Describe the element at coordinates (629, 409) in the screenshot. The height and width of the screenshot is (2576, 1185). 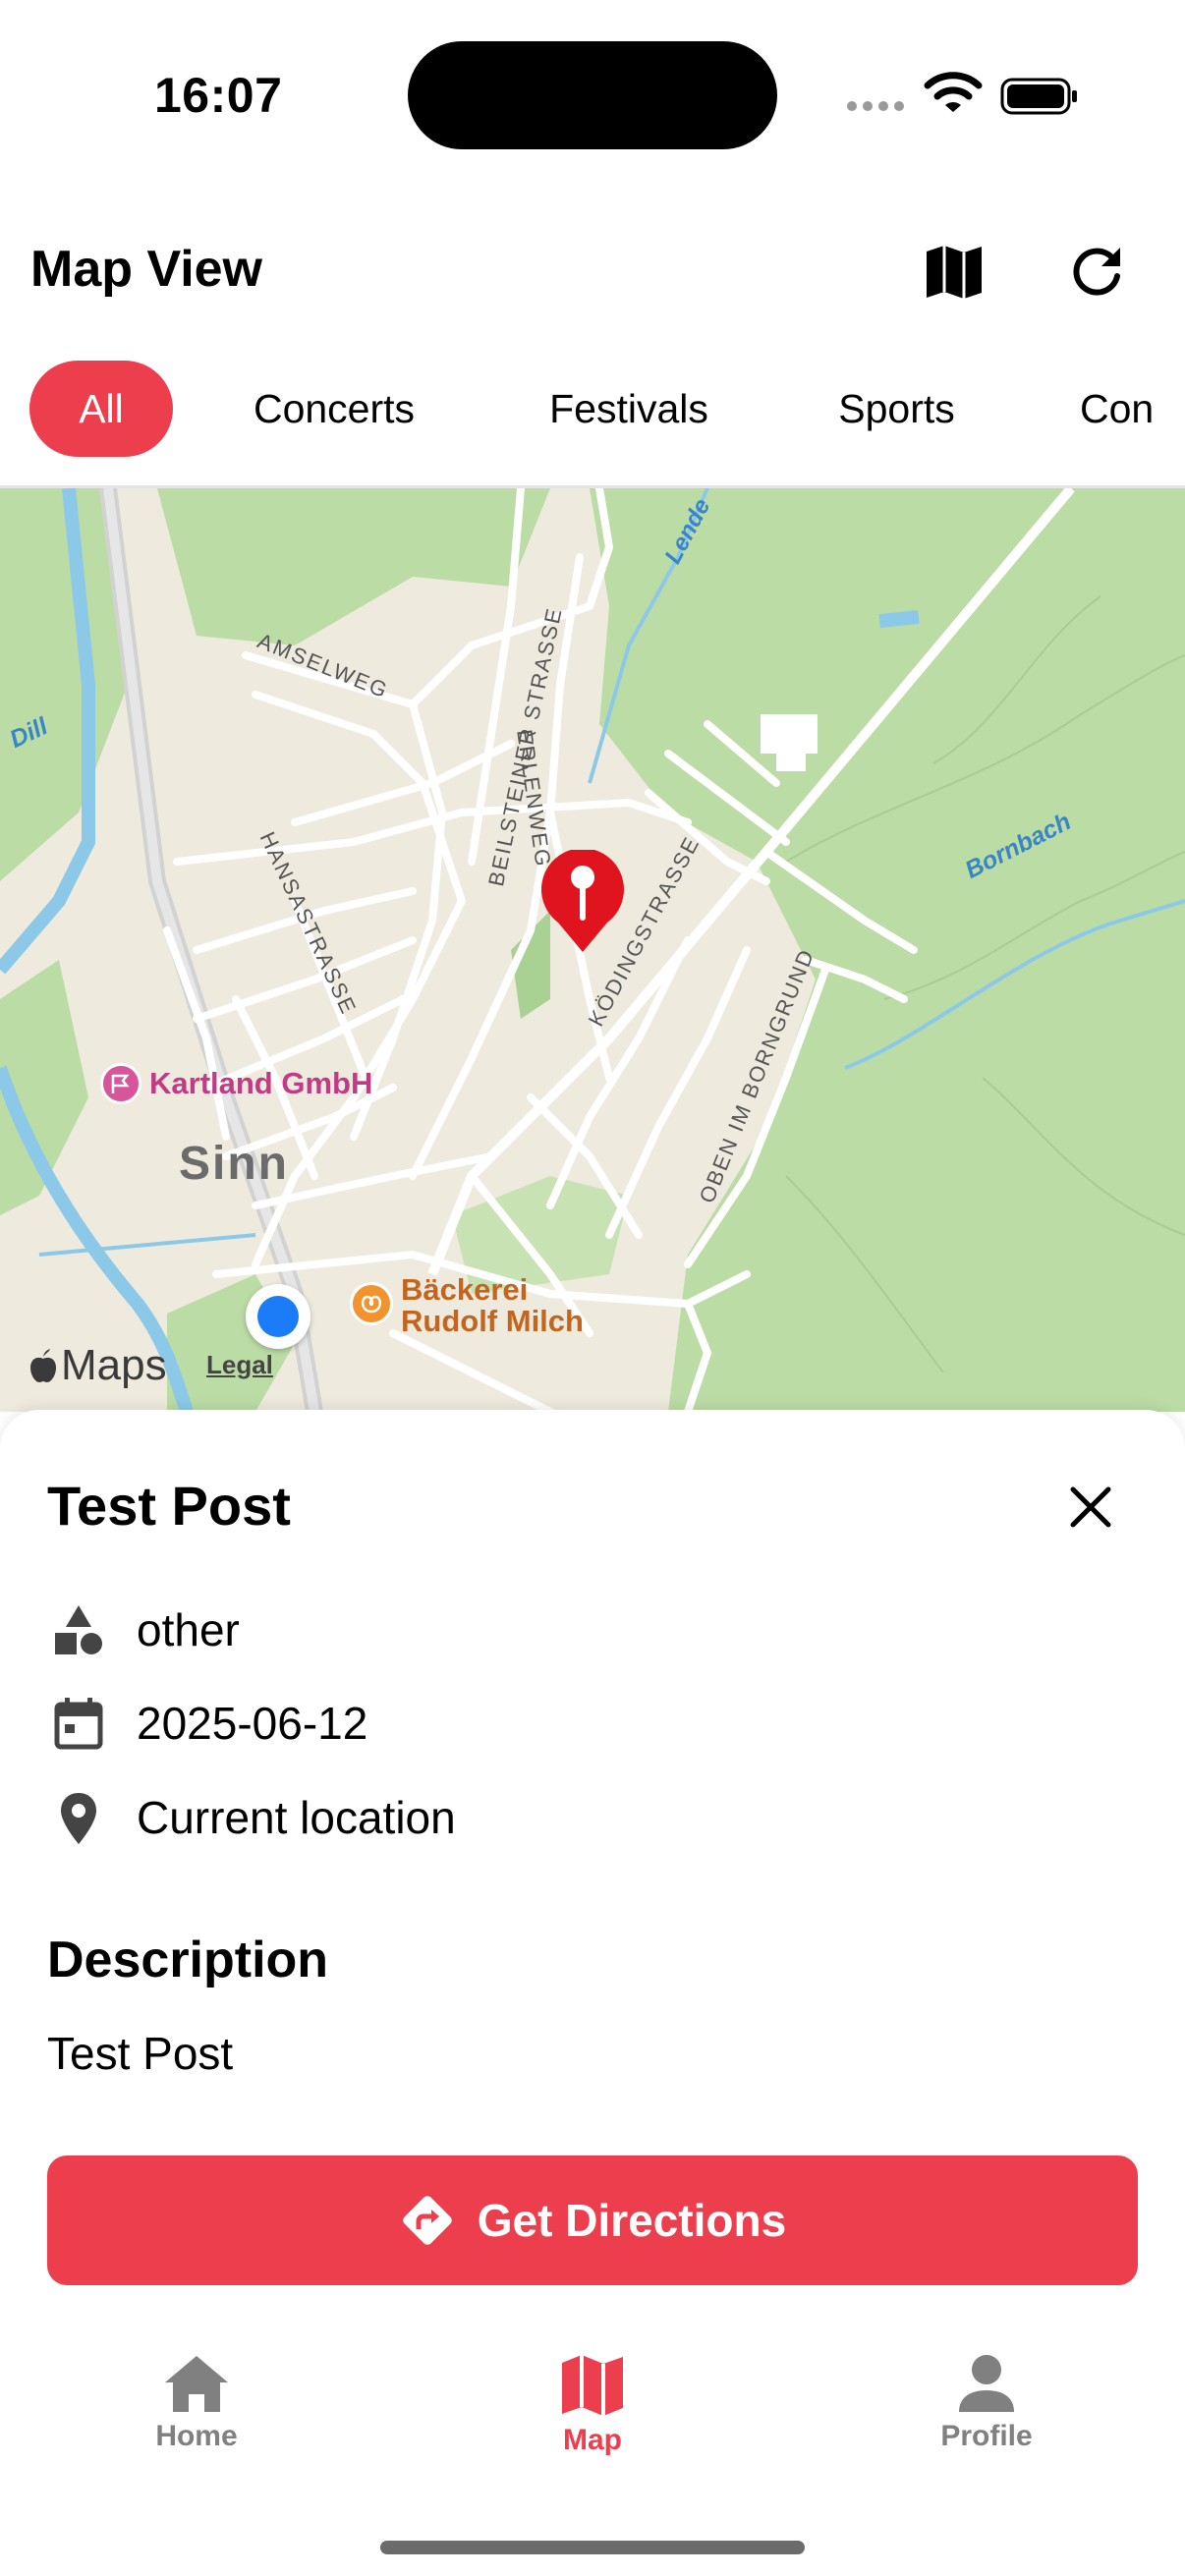
I see `chip-festivals: Festivals` at that location.